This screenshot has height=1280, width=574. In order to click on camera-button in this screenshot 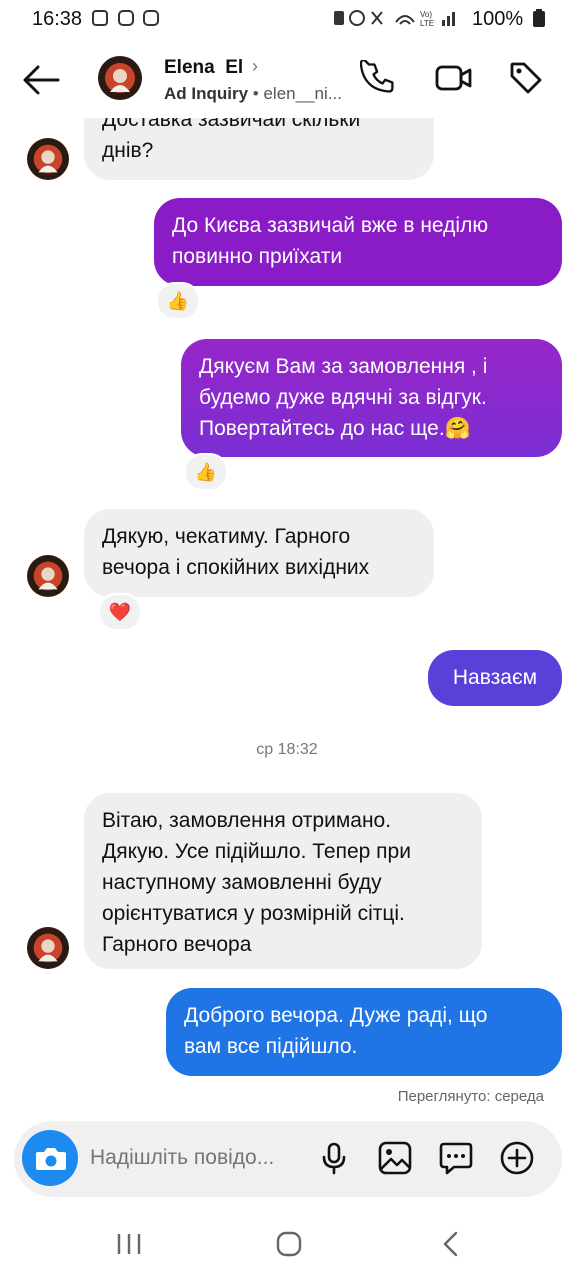, I will do `click(50, 1158)`.